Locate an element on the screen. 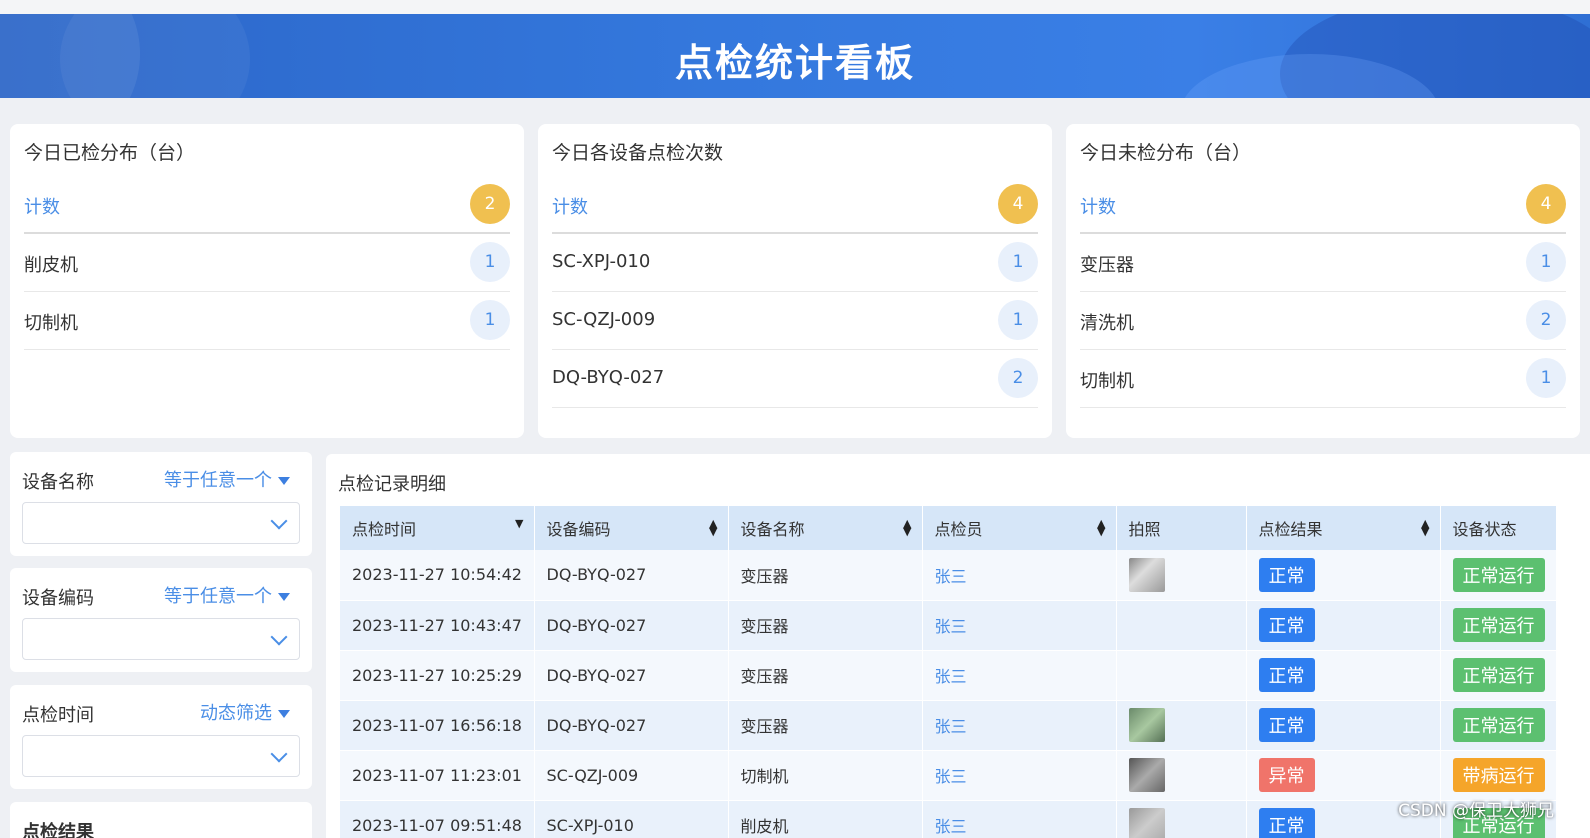 This screenshot has height=838, width=1590. cell-code: SC-XPJ-010 is located at coordinates (631, 819).